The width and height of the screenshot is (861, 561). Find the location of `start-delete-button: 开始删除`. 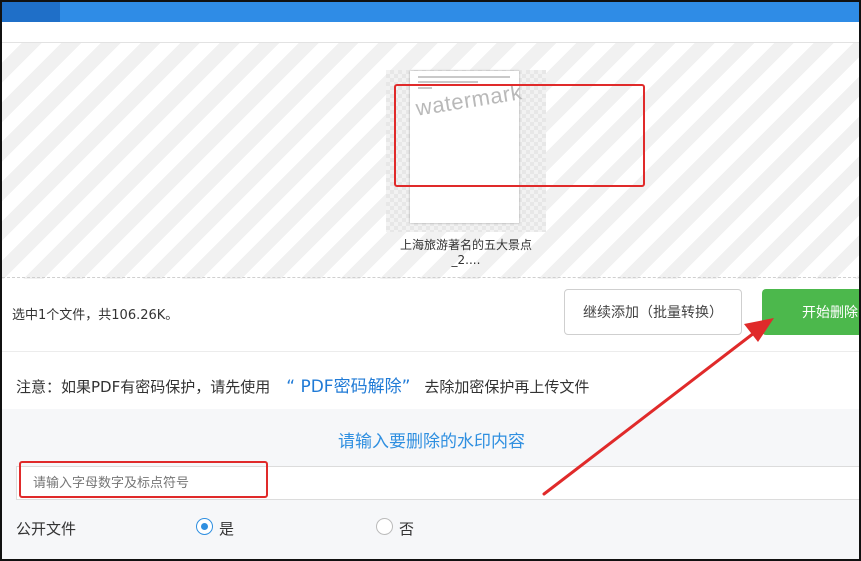

start-delete-button: 开始删除 is located at coordinates (810, 312).